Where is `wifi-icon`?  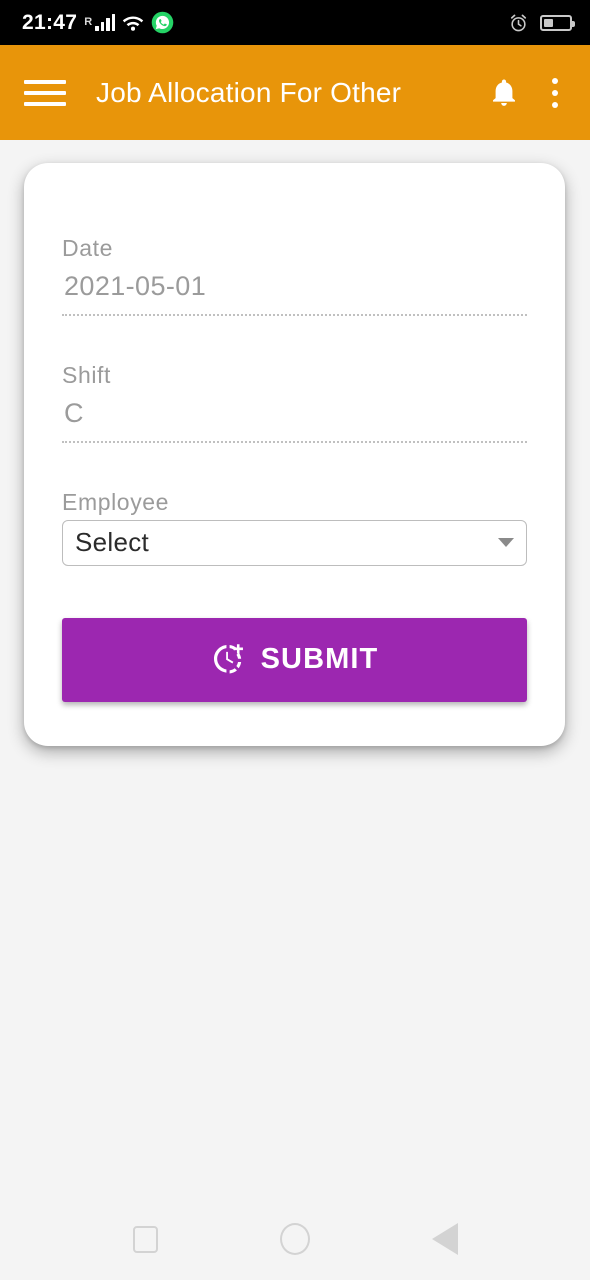
wifi-icon is located at coordinates (133, 23).